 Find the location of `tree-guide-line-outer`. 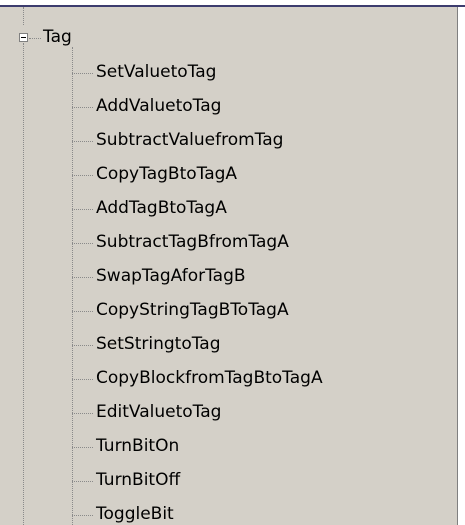

tree-guide-line-outer is located at coordinates (23, 16).